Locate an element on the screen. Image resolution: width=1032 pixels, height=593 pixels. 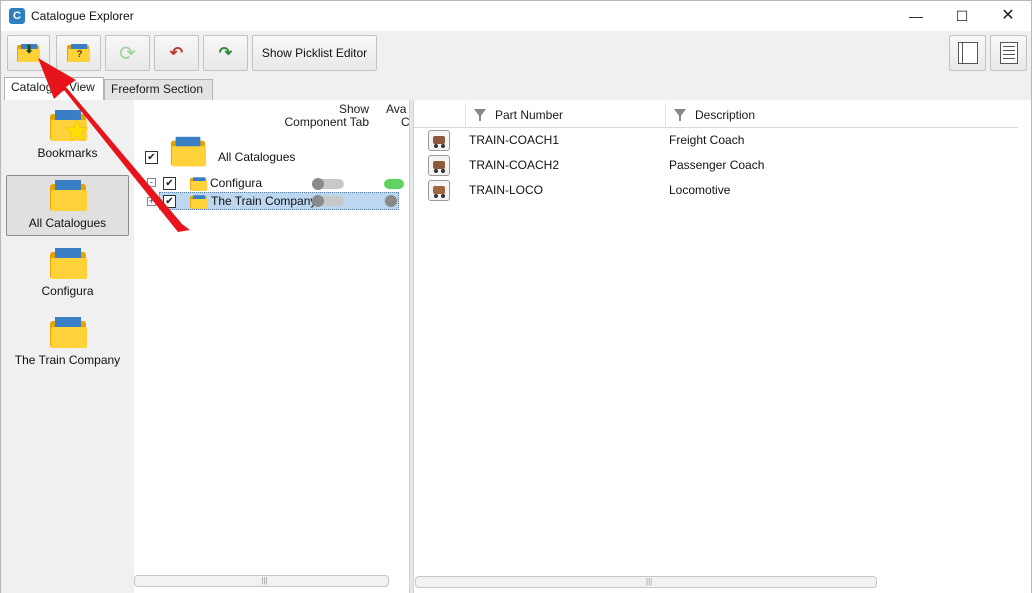
catalogue-info-icon: ? is located at coordinates (78, 53).